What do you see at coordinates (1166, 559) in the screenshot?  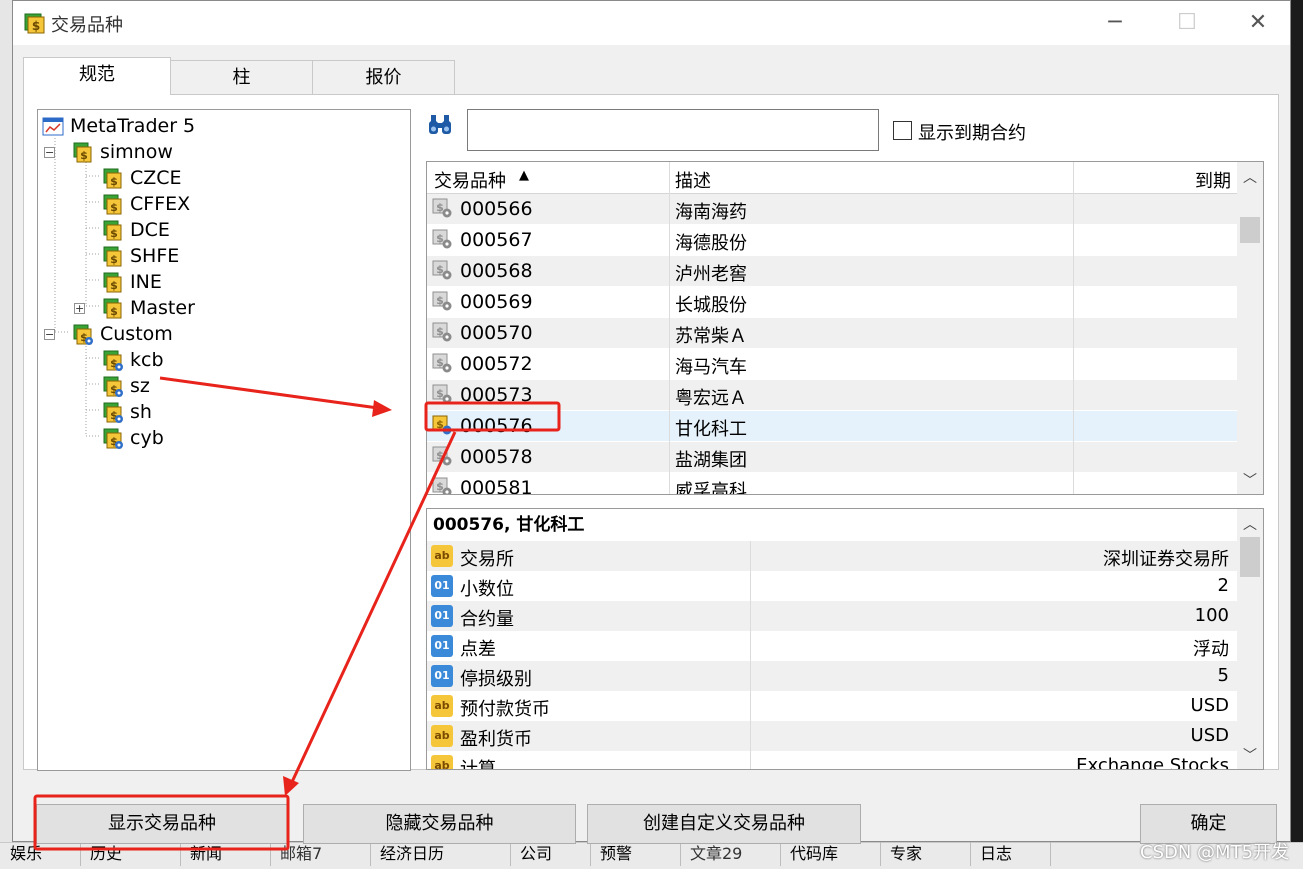 I see `property-value: 深圳证券交易所` at bounding box center [1166, 559].